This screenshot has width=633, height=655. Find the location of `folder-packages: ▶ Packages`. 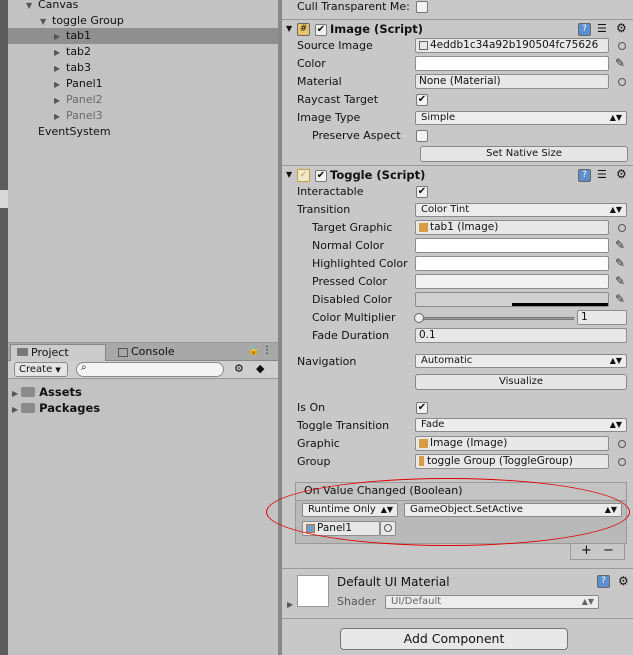

folder-packages: ▶ Packages is located at coordinates (56, 408).